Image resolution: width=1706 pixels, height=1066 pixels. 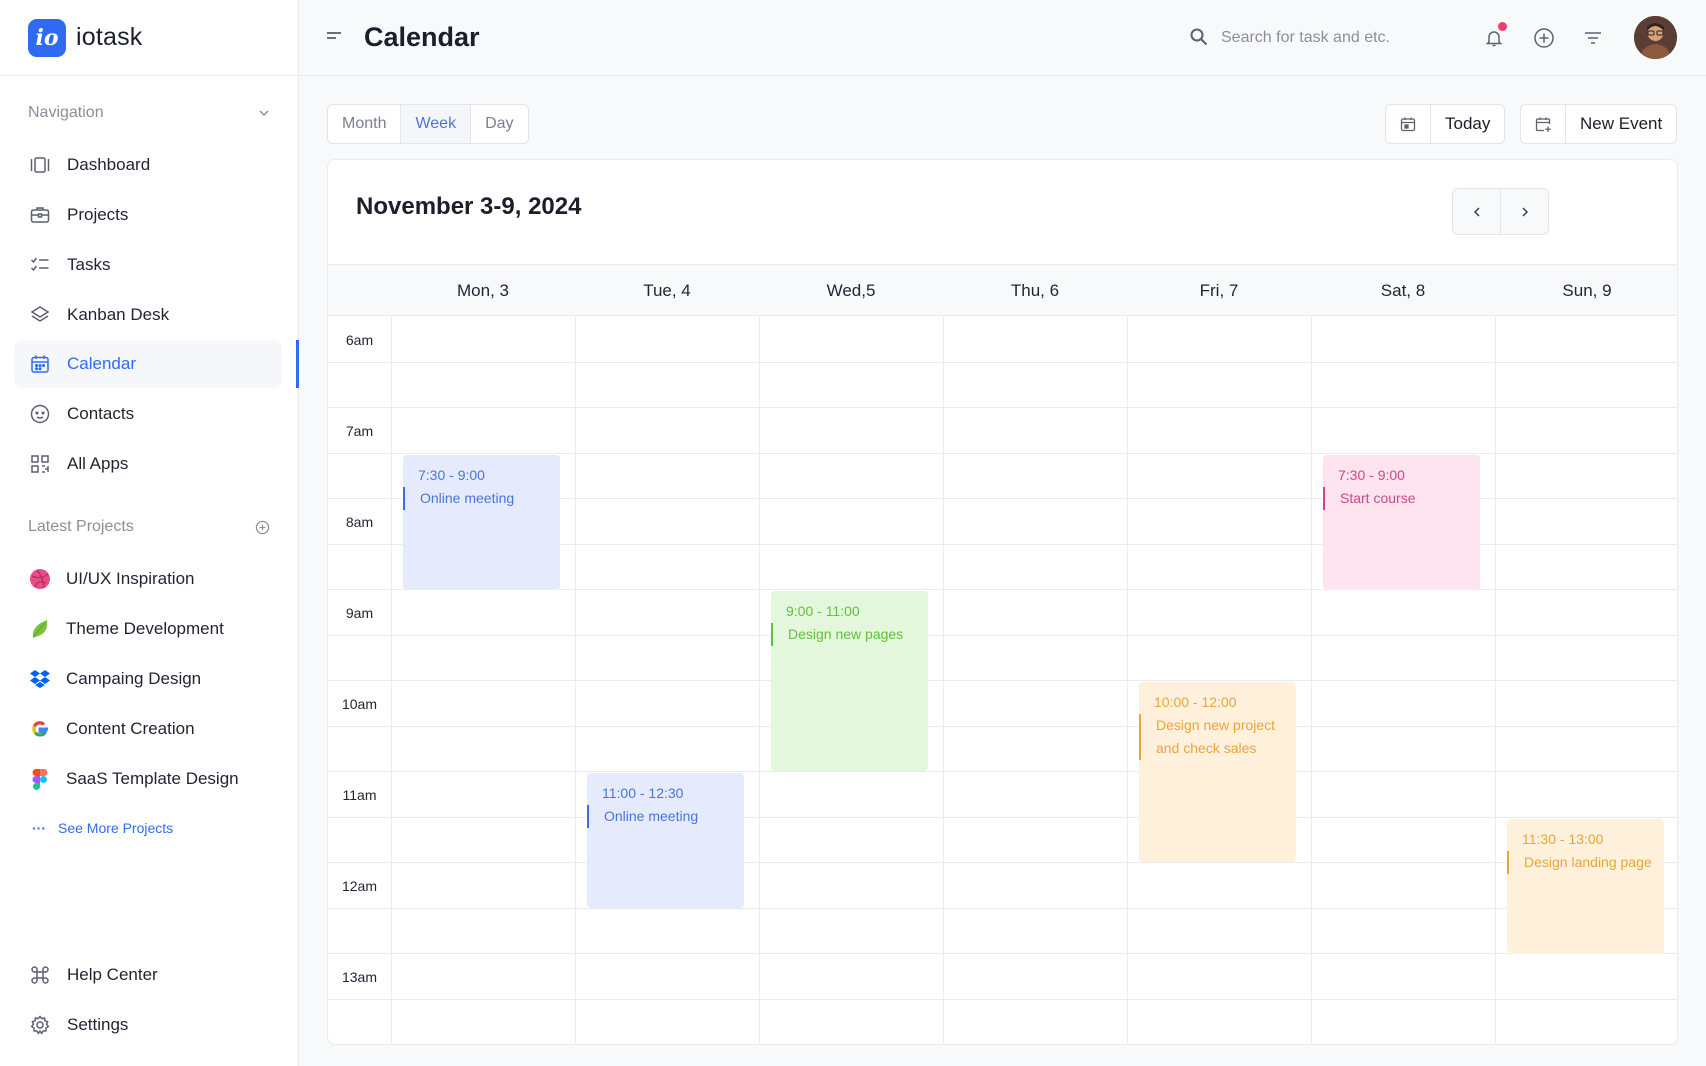 I want to click on new-event-label: New Event, so click(x=1621, y=123).